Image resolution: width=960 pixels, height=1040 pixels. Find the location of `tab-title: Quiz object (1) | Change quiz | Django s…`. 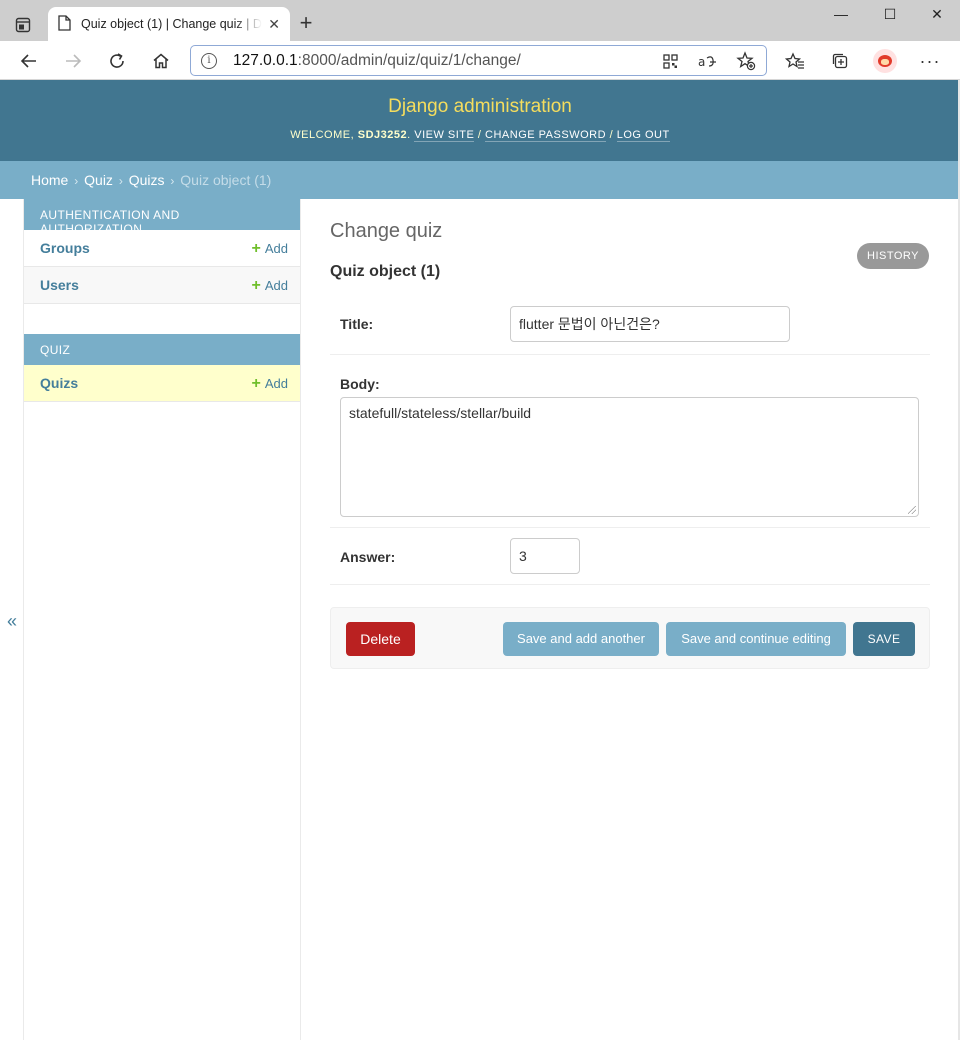

tab-title: Quiz object (1) | Change quiz | Django s… is located at coordinates (171, 24).